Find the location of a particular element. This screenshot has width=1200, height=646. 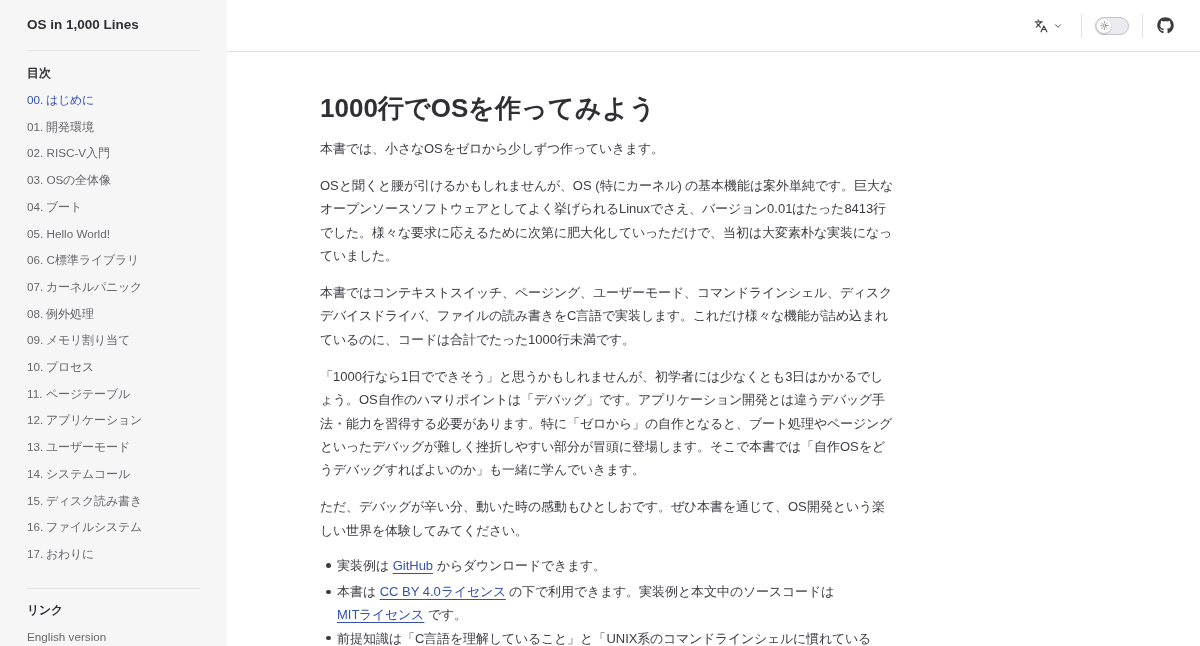

sidebar-link: 00. はじめに is located at coordinates (61, 100).